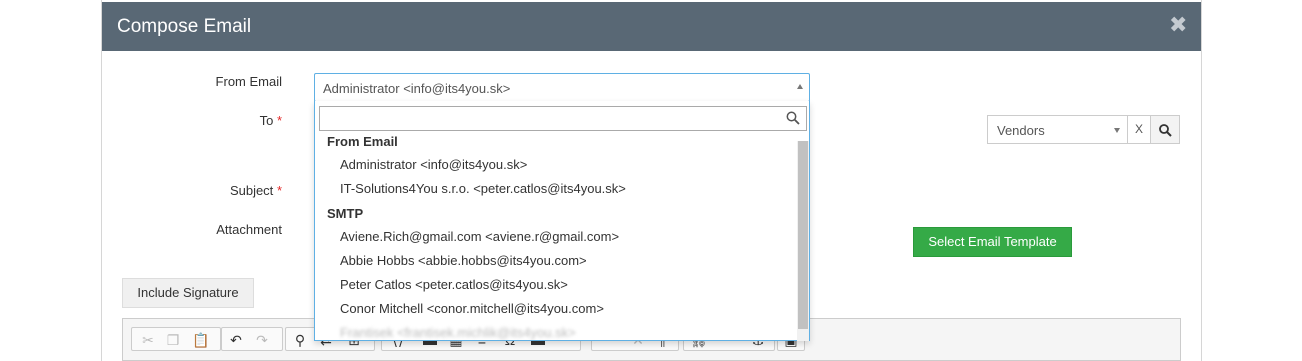 This screenshot has height=361, width=1302. I want to click on chevron-down-icon, so click(1117, 130).